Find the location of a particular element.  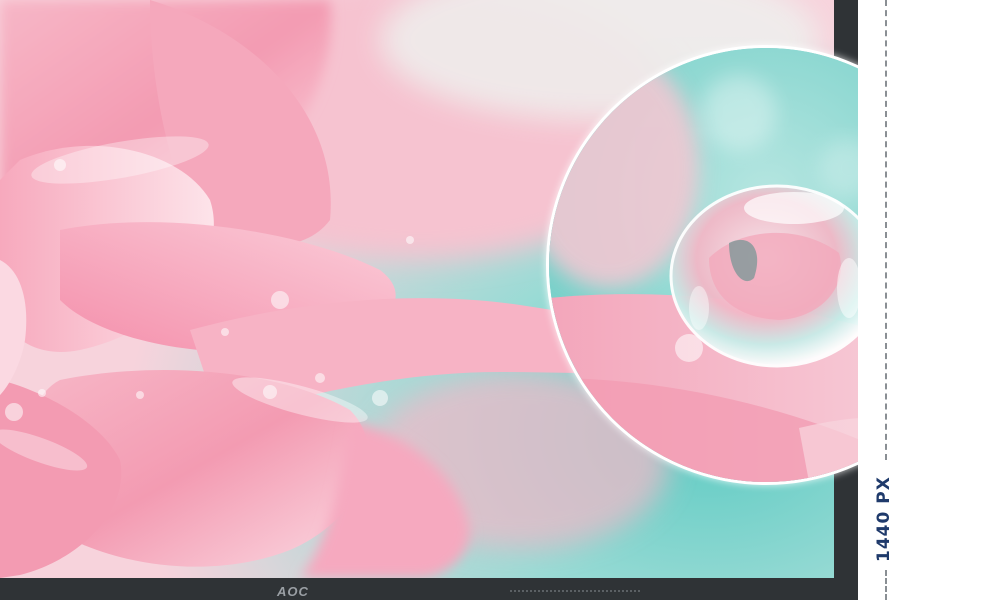

dimension-guide: 1440 PX is located at coordinates (929, 300).